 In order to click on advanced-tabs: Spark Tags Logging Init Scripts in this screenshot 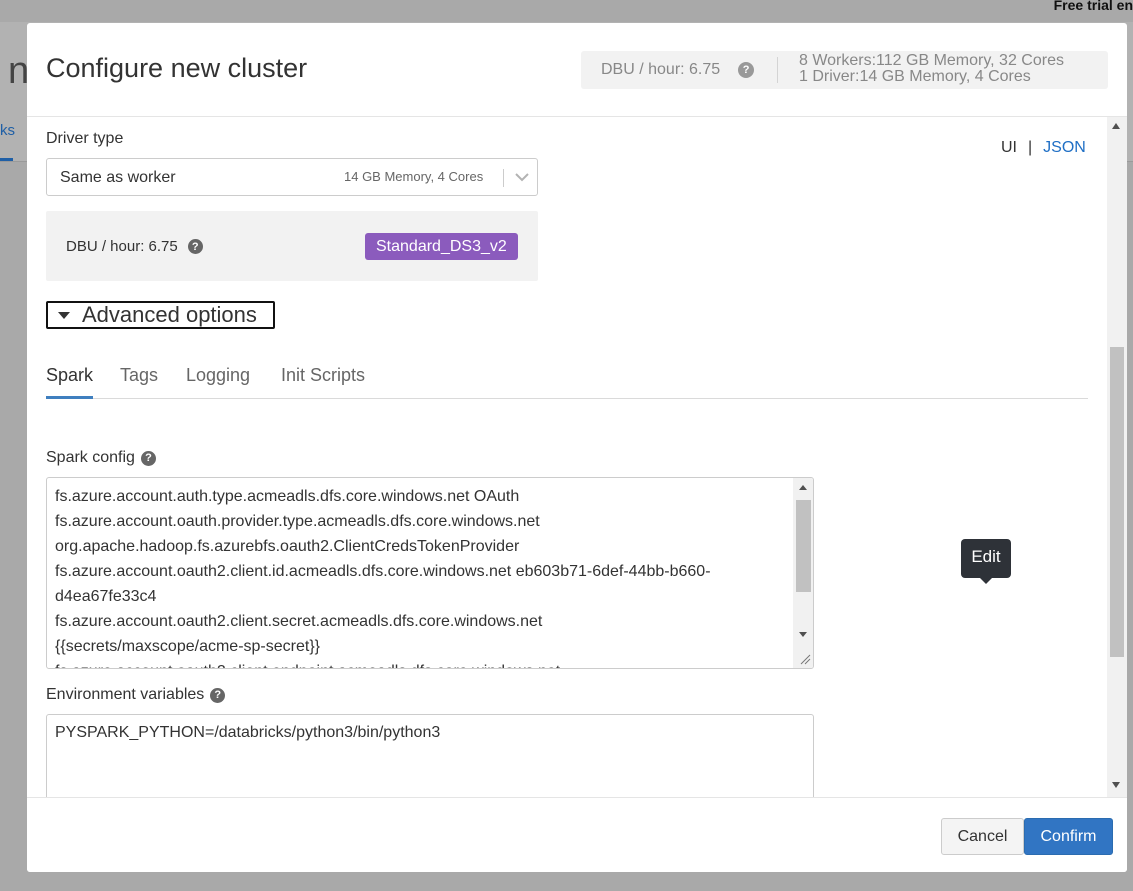, I will do `click(567, 382)`.